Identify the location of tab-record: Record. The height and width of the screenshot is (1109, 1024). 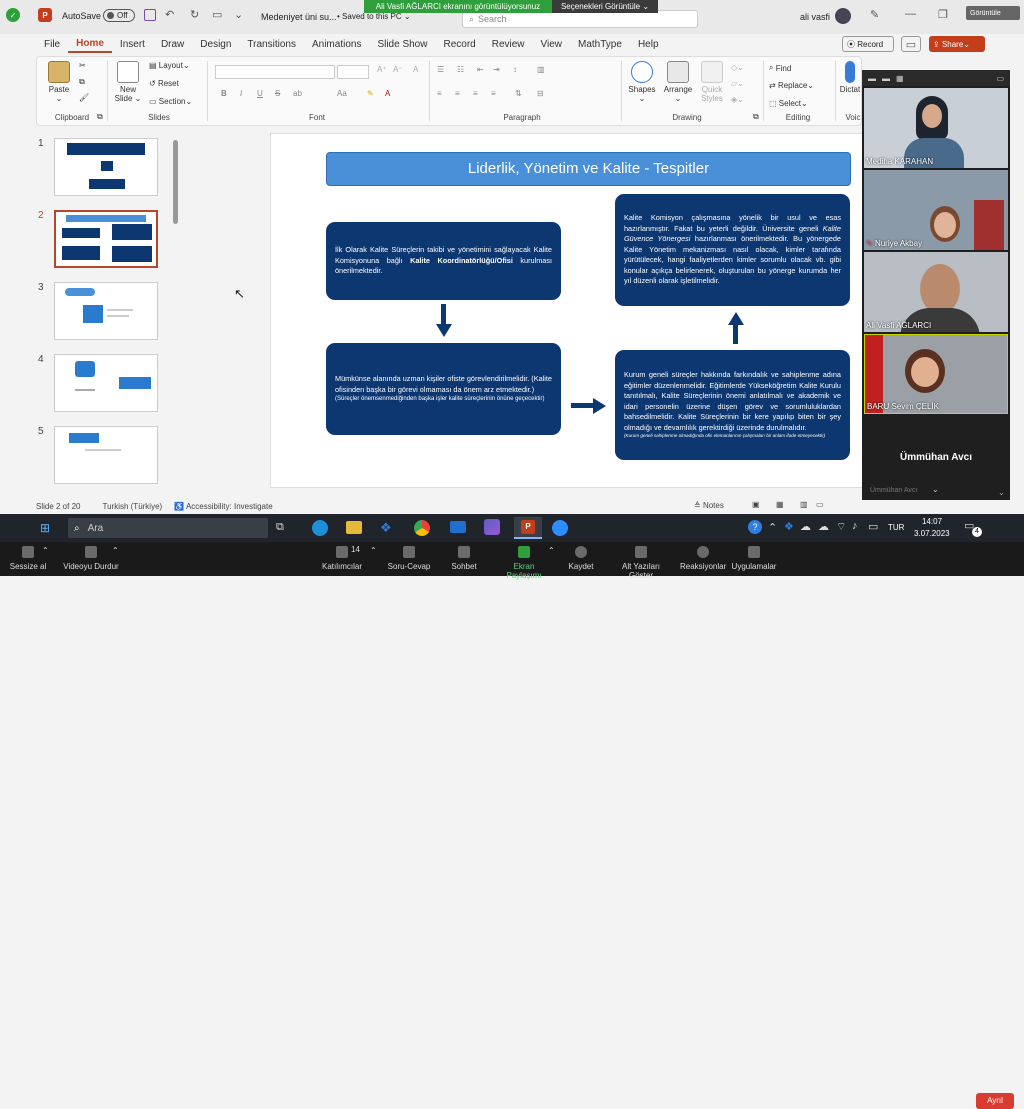
(459, 44).